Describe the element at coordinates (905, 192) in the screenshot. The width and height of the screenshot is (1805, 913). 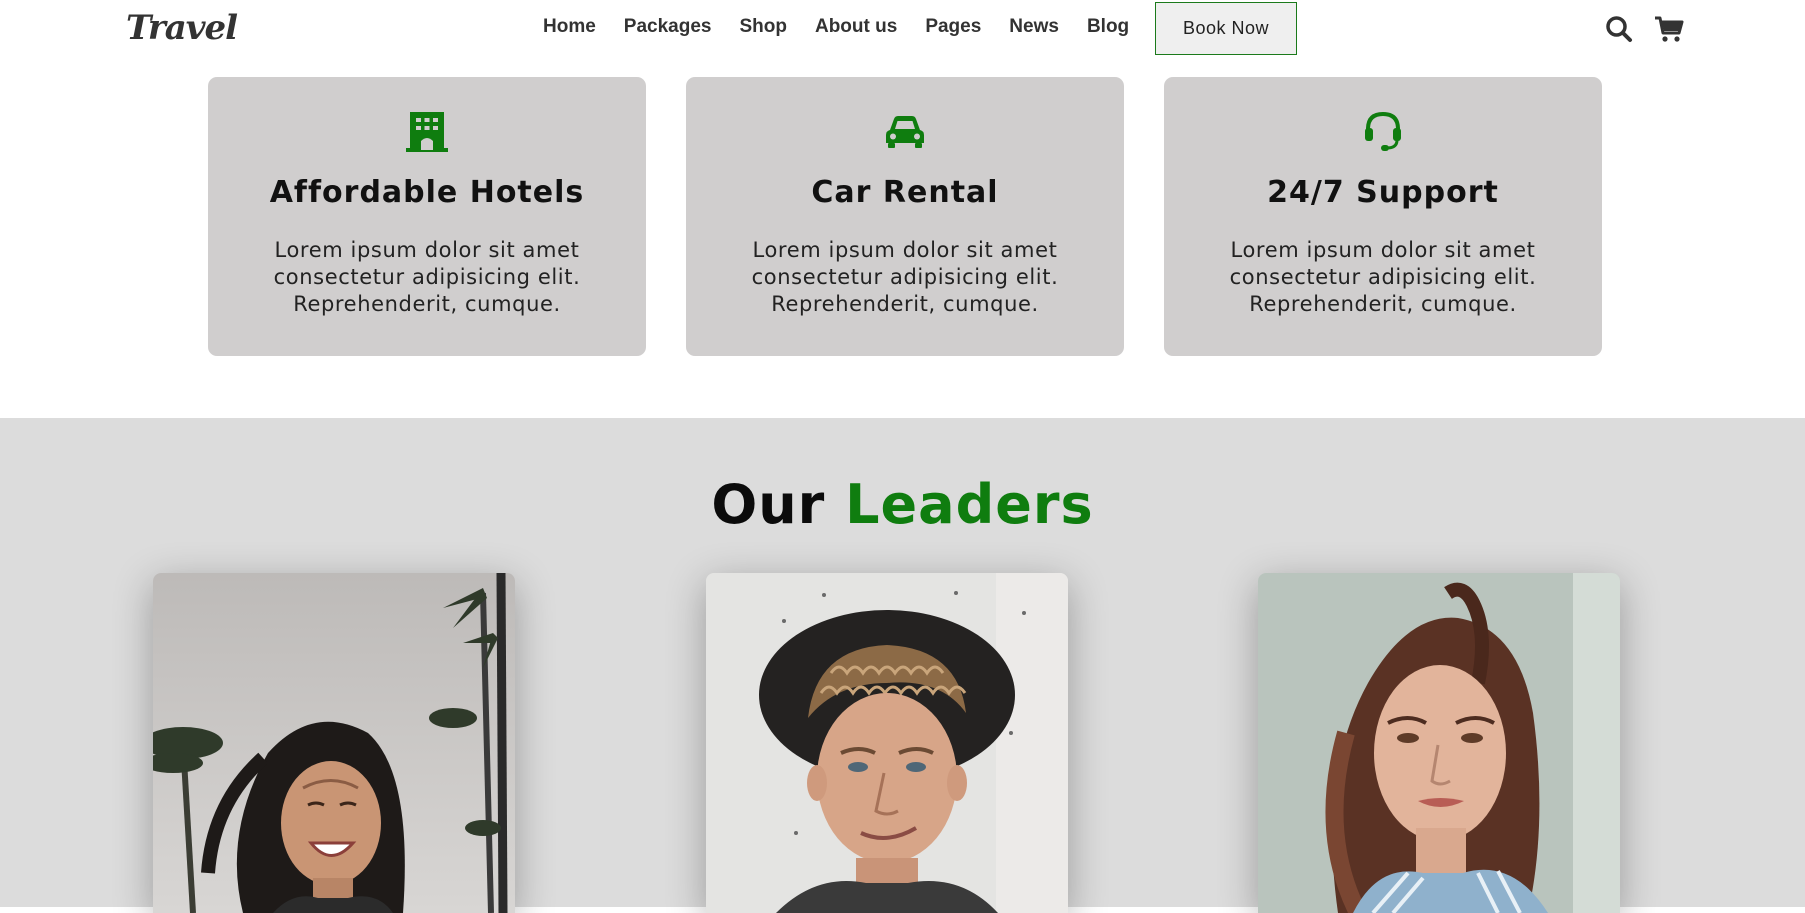
I see `feature-title: Car Rental` at that location.